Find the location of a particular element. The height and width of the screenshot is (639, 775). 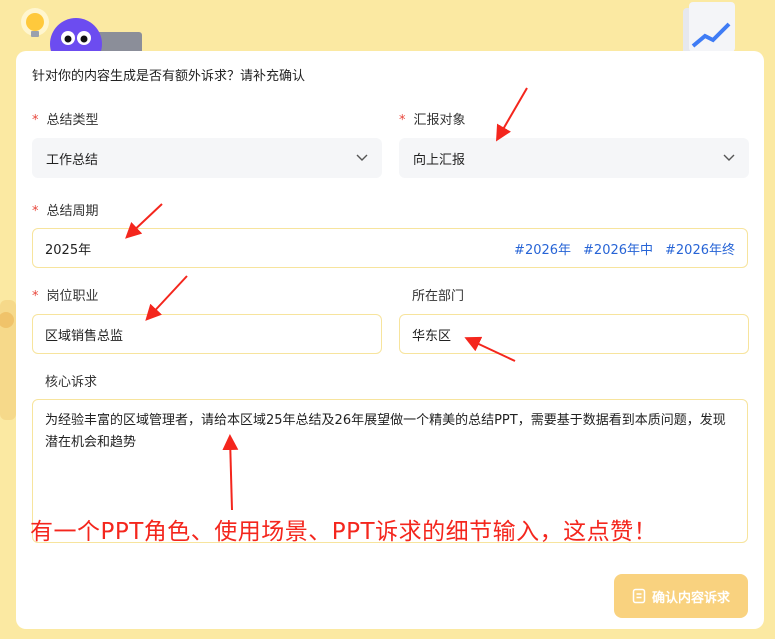

summary-type-value: 工作总结 is located at coordinates (72, 160).